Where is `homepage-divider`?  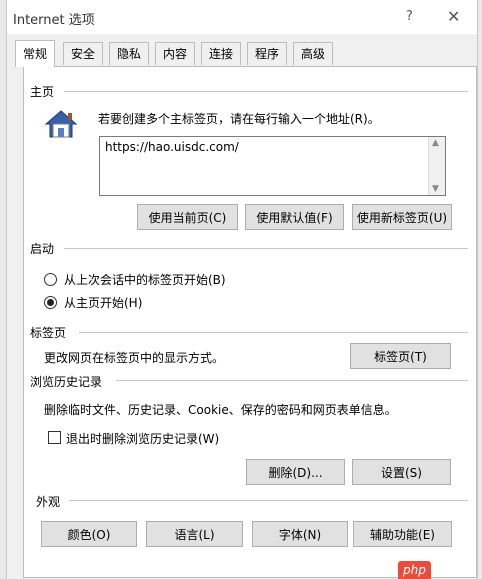
homepage-divider is located at coordinates (266, 91).